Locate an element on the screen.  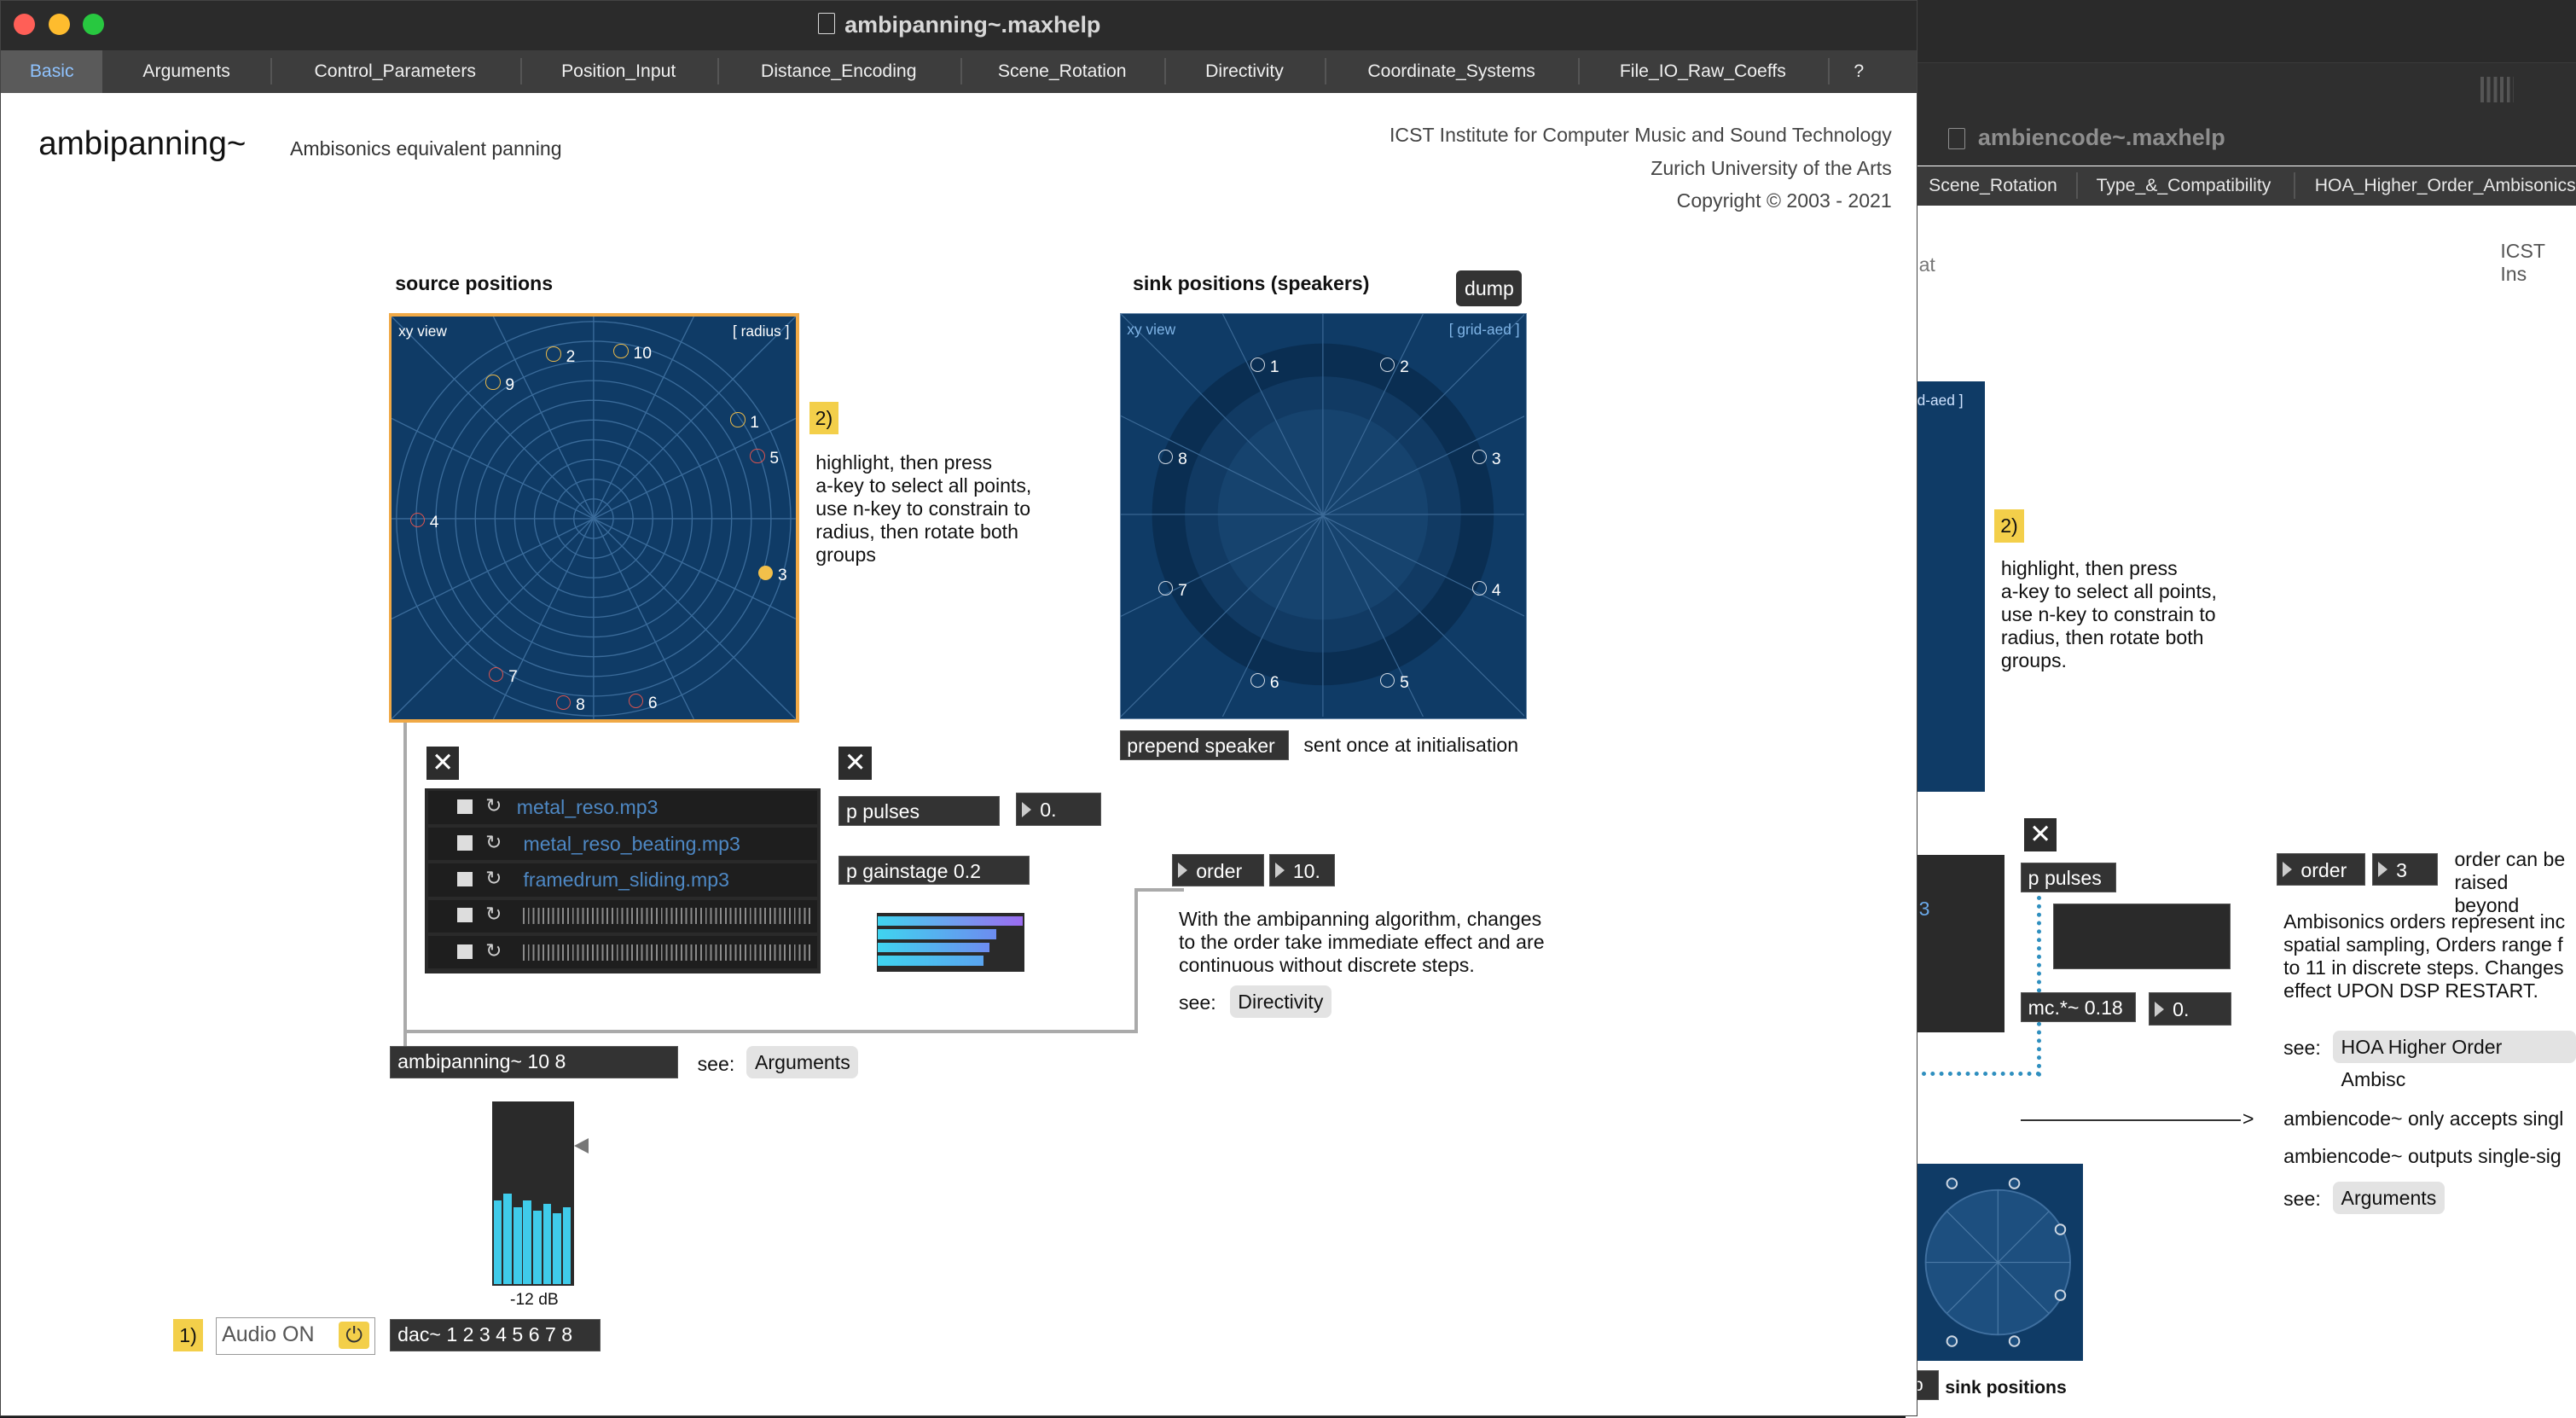
bg-credit-fragment: ICST Ins is located at coordinates (2522, 263).